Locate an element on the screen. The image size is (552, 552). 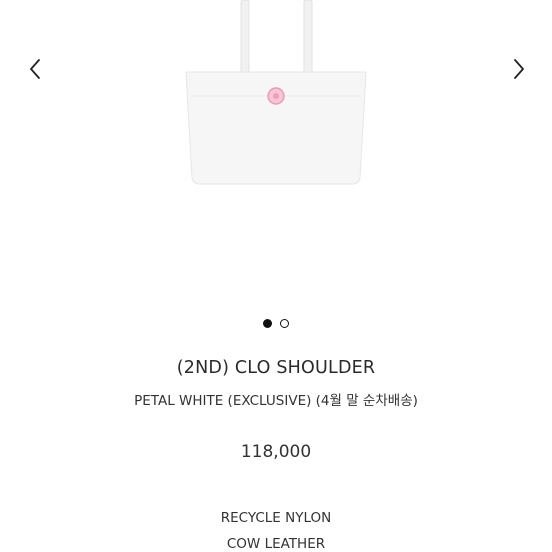
product-subtitle: PETAL WHITE (EXCLUSIVE) (4월 말 순차배송) is located at coordinates (276, 401).